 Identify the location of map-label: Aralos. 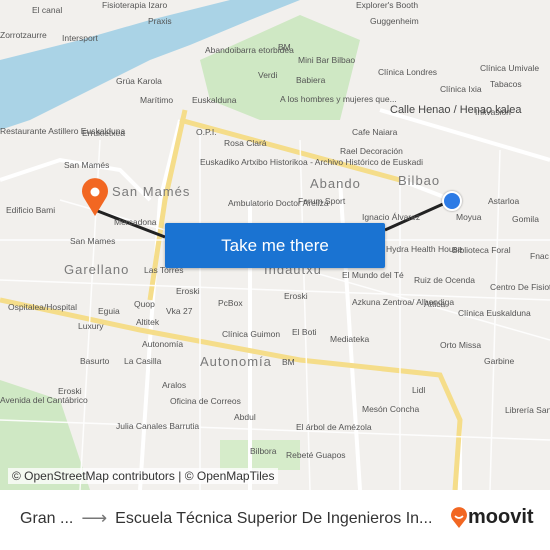
(174, 385).